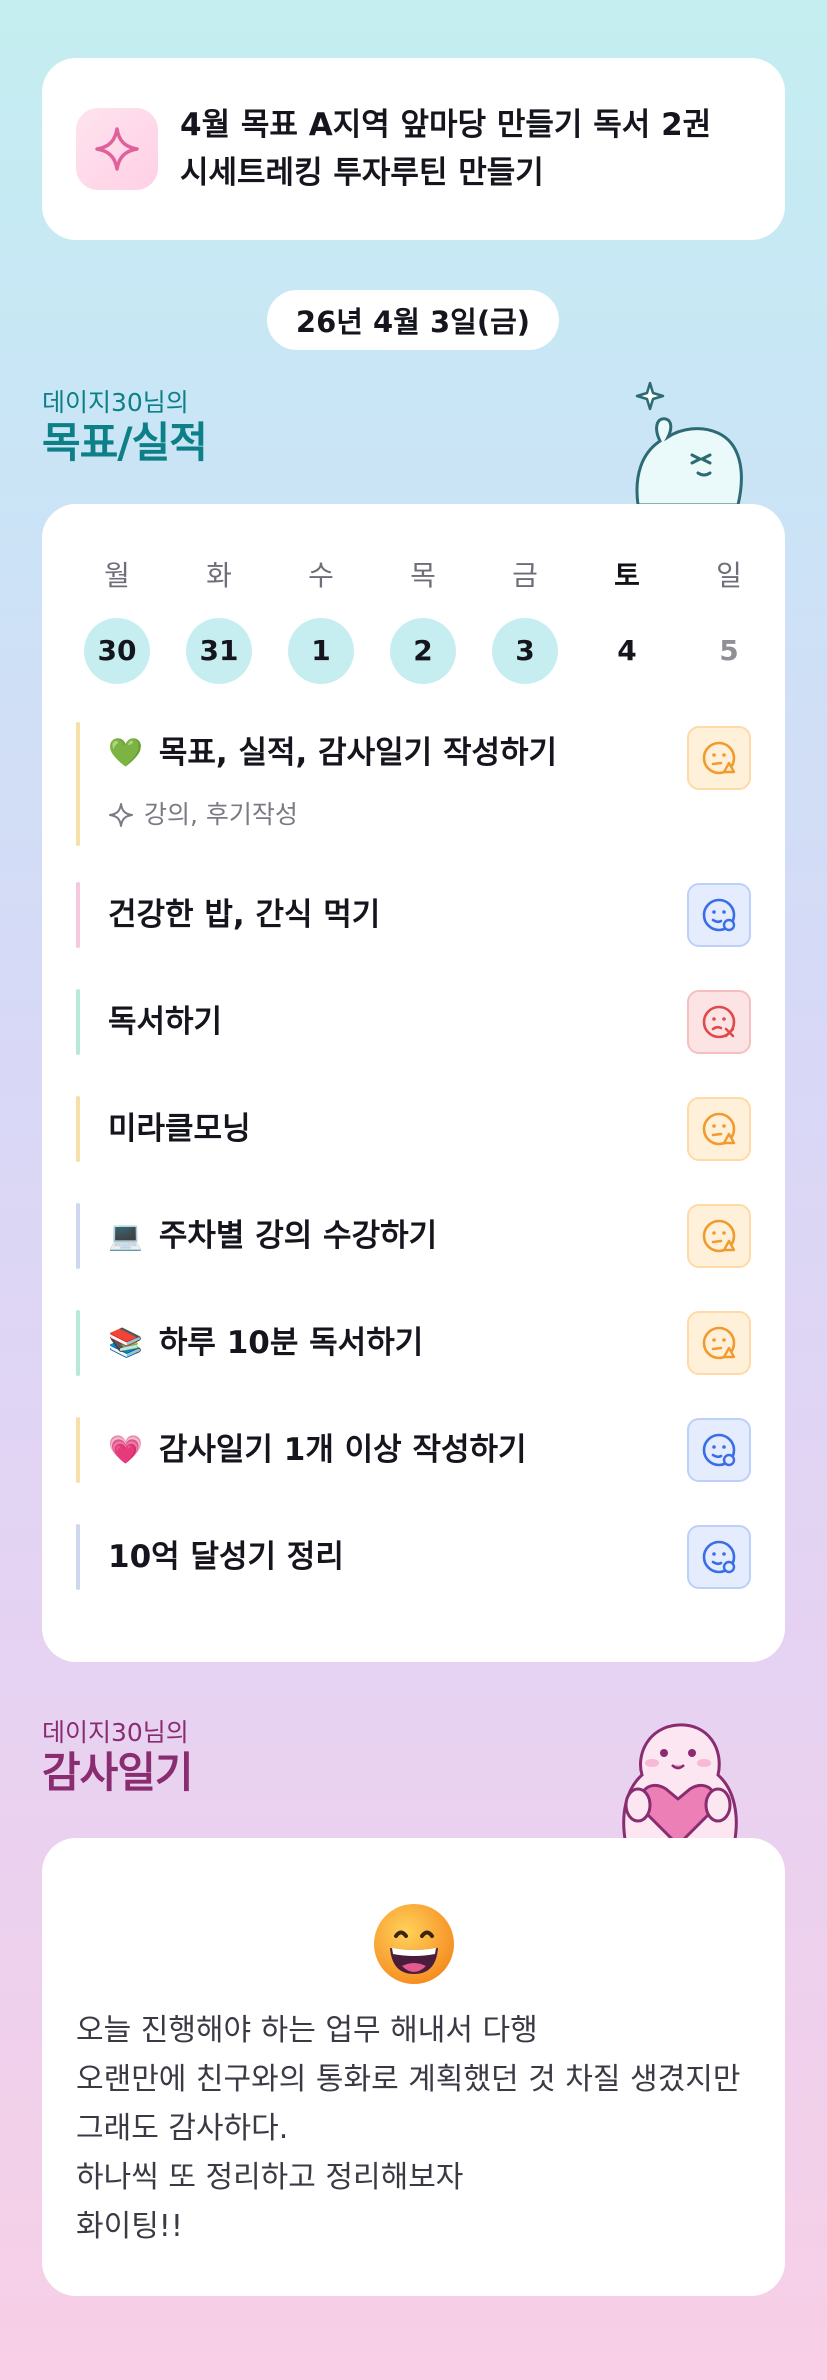 The image size is (827, 2380). I want to click on day-sat: 토 4, so click(627, 620).